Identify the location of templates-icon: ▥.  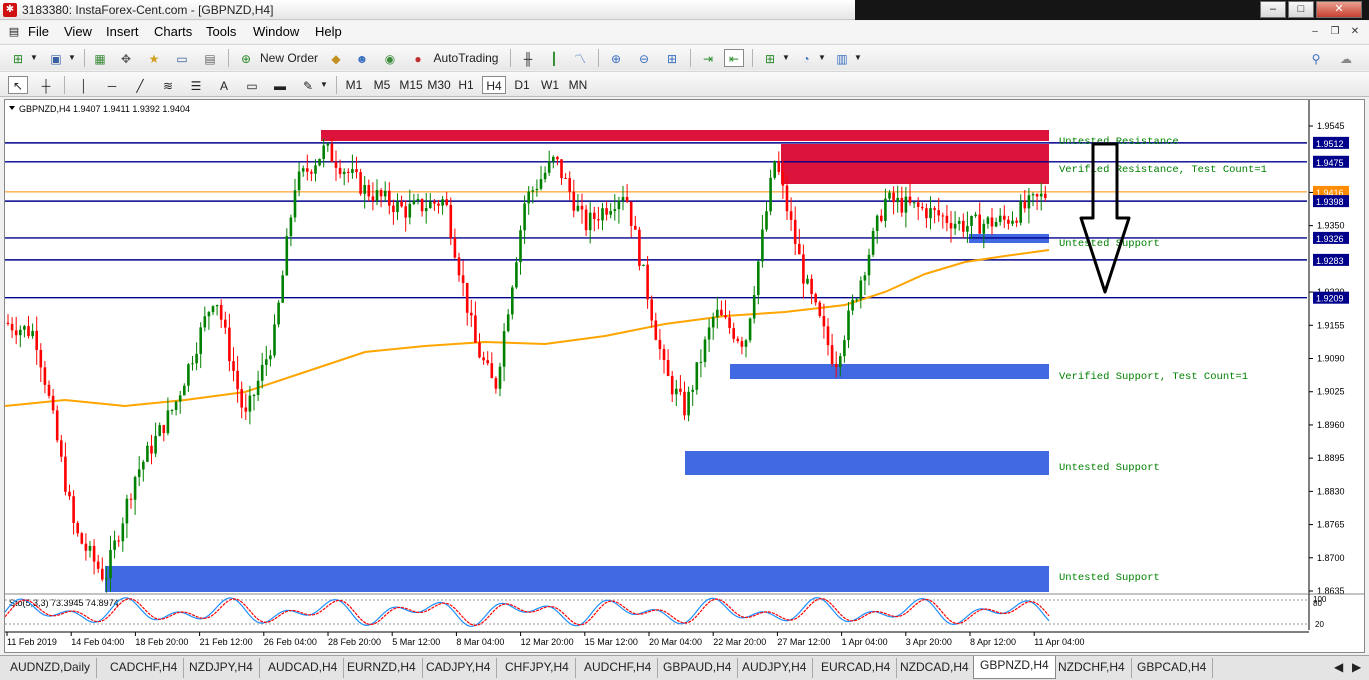
(842, 58).